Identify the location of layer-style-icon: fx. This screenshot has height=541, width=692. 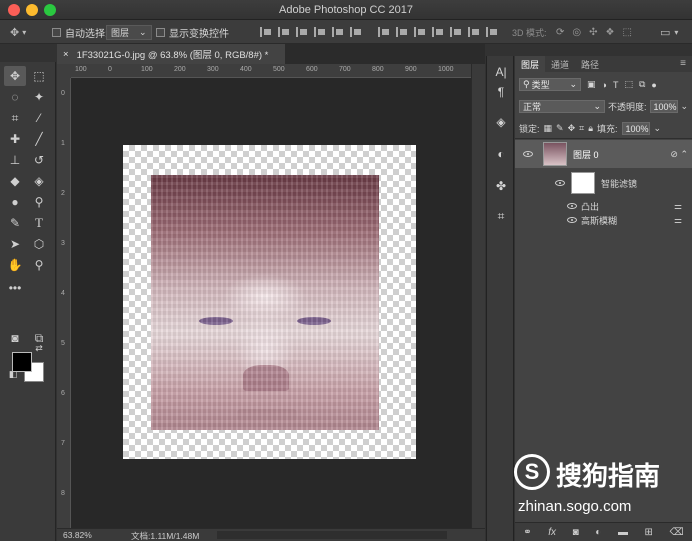
(552, 532).